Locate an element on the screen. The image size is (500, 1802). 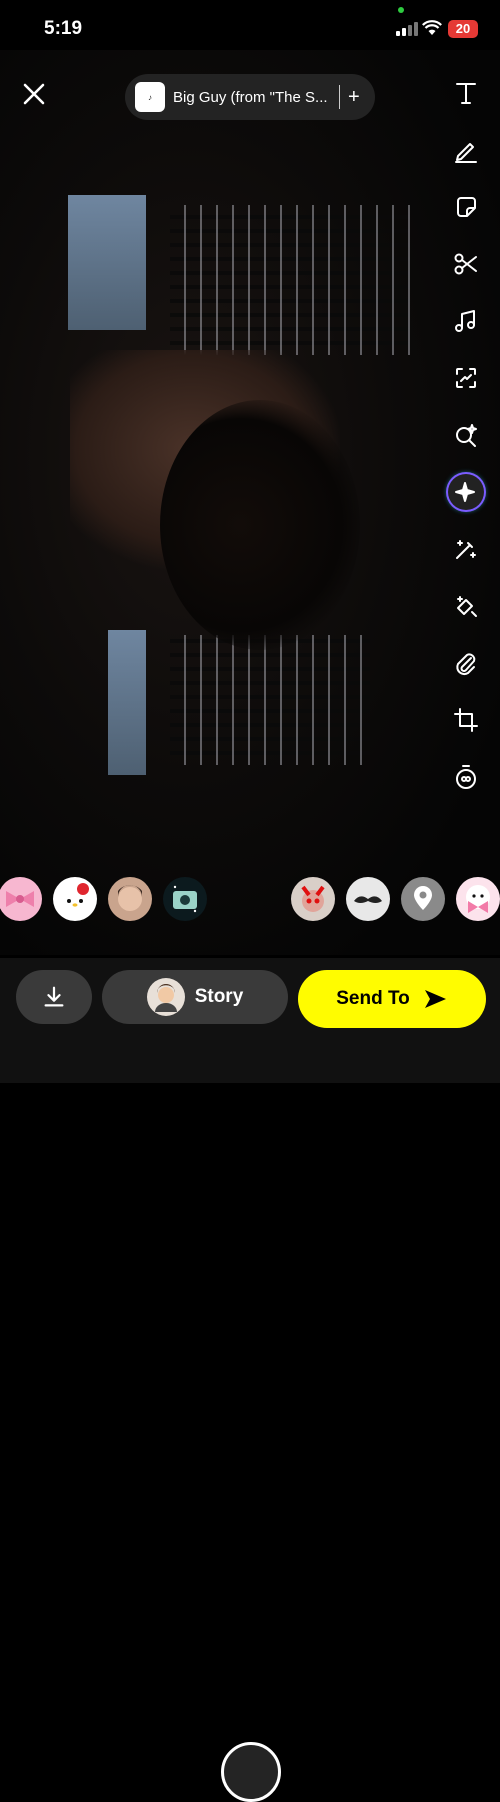
battery-indicator: 20 is located at coordinates (463, 29).